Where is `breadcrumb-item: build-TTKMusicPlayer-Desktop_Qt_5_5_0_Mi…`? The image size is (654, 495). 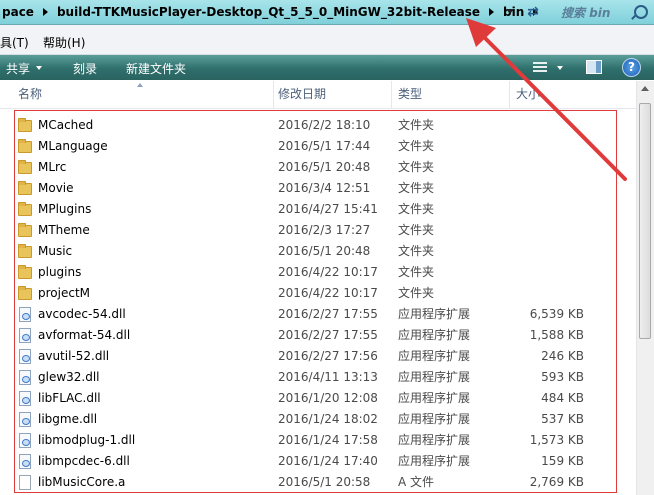
breadcrumb-item: build-TTKMusicPlayer-Desktop_Qt_5_5_0_Mi… is located at coordinates (268, 12).